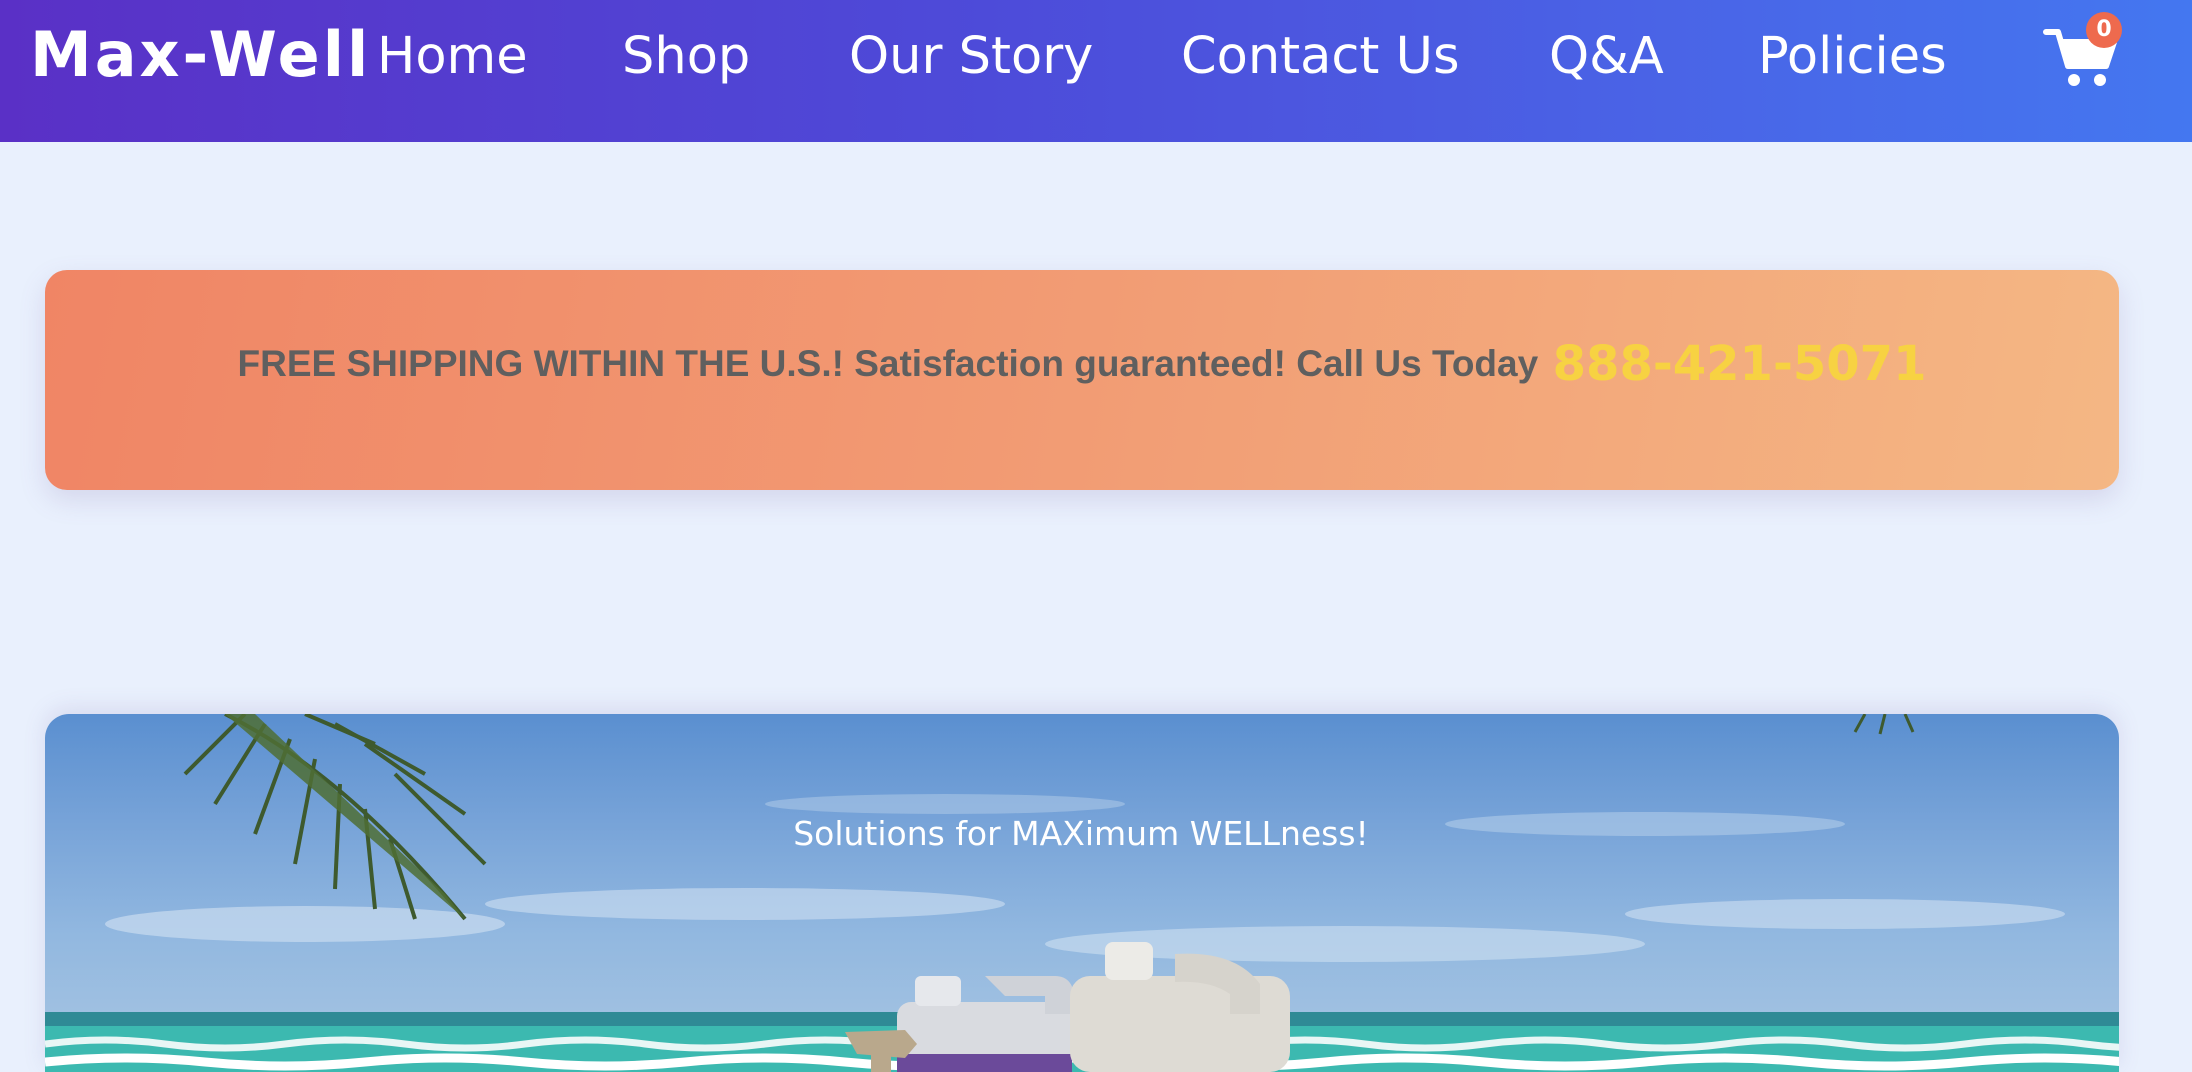  I want to click on nav-link-shop: Shop, so click(686, 57).